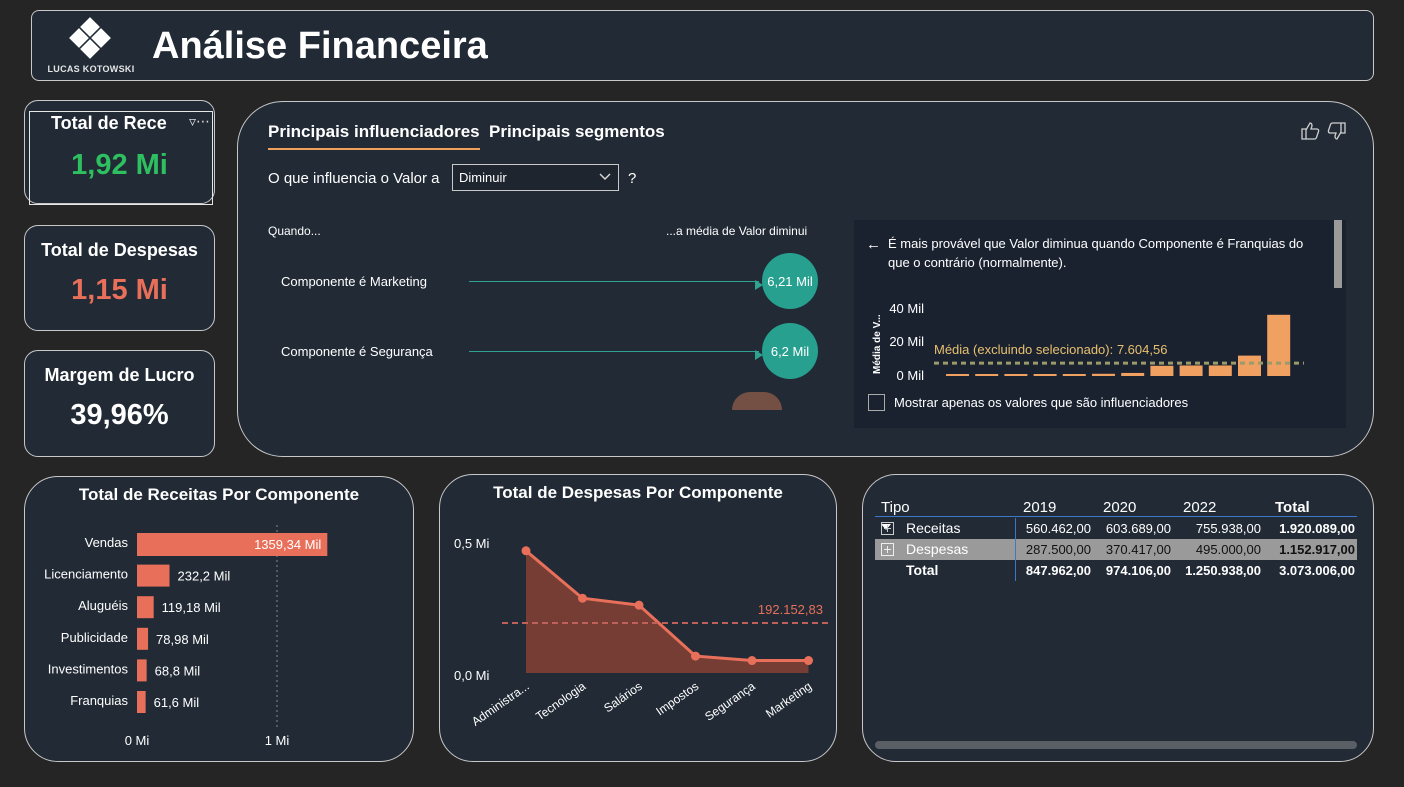 The width and height of the screenshot is (1404, 787). I want to click on kpi-value: 1,92 Mi, so click(119, 165).